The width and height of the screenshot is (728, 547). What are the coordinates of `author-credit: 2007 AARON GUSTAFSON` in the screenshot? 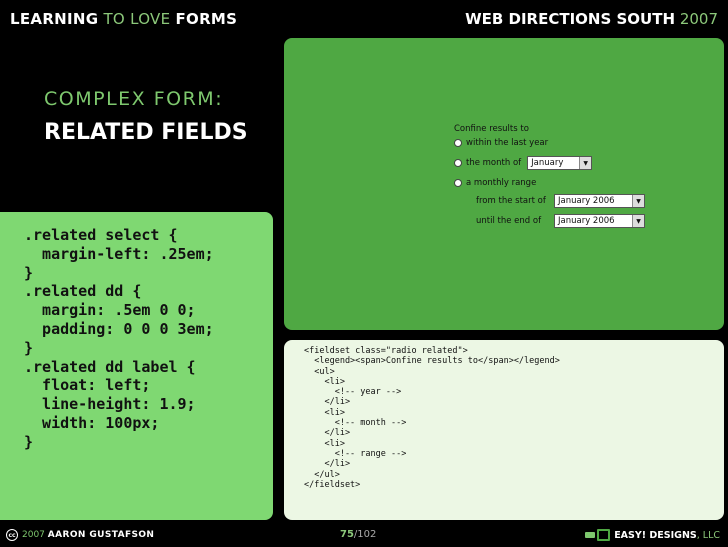 It's located at (88, 535).